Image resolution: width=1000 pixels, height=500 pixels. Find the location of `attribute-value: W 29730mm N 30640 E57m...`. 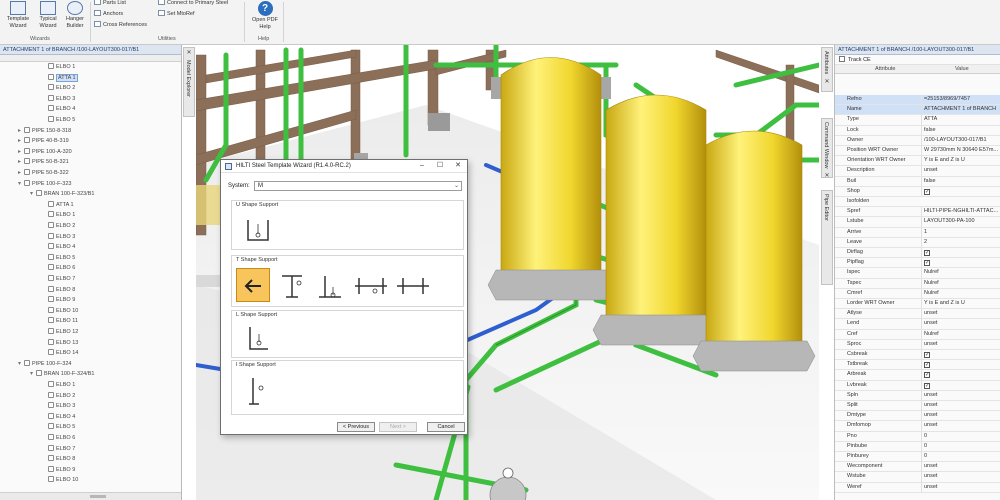

attribute-value: W 29730mm N 30640 E57m... is located at coordinates (960, 151).